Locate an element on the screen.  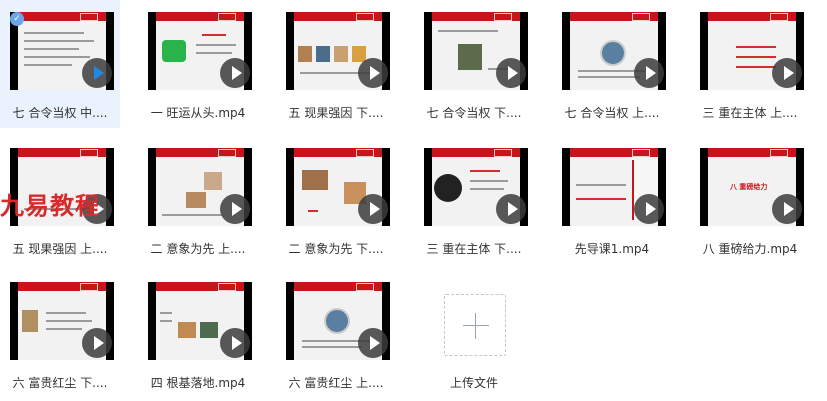
file-tile: 四 根基落地.mp4 is located at coordinates (198, 334).